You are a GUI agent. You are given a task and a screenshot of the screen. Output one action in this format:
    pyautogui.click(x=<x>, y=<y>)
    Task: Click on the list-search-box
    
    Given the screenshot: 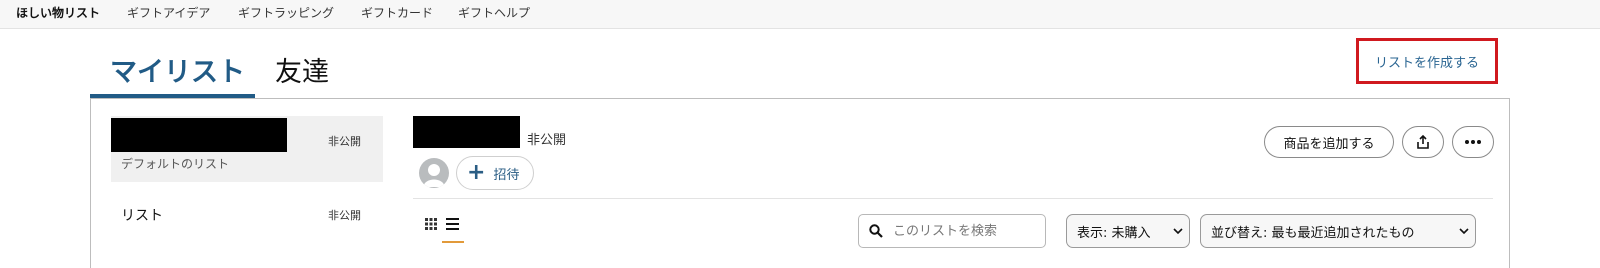 What is the action you would take?
    pyautogui.click(x=952, y=231)
    